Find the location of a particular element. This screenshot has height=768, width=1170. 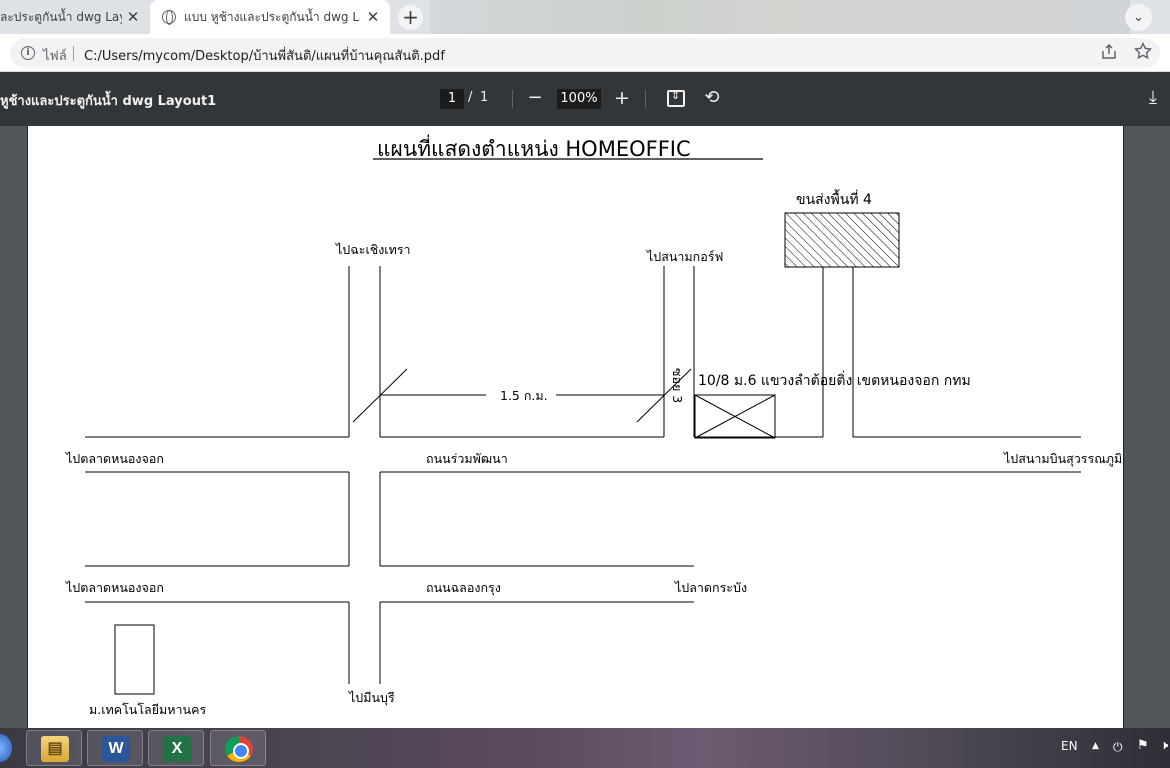

taskbar-chrome is located at coordinates (238, 748).